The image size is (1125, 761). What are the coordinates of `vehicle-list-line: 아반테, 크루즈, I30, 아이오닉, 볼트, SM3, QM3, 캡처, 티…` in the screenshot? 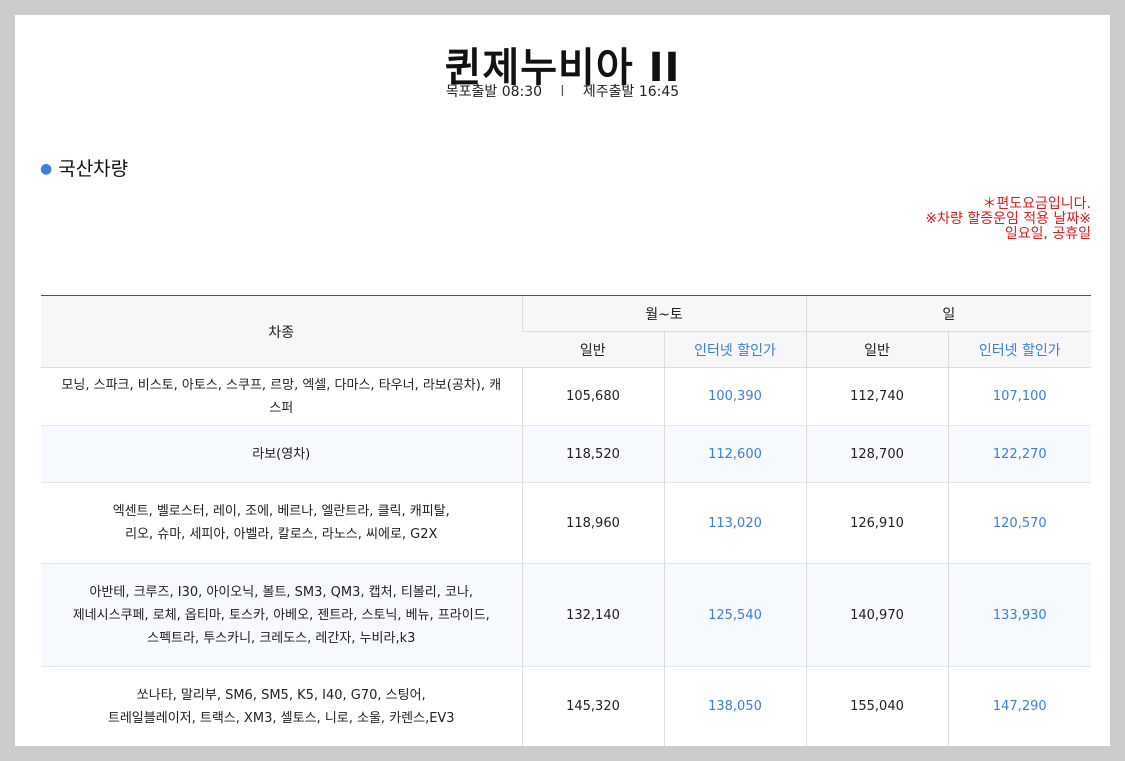 It's located at (281, 592).